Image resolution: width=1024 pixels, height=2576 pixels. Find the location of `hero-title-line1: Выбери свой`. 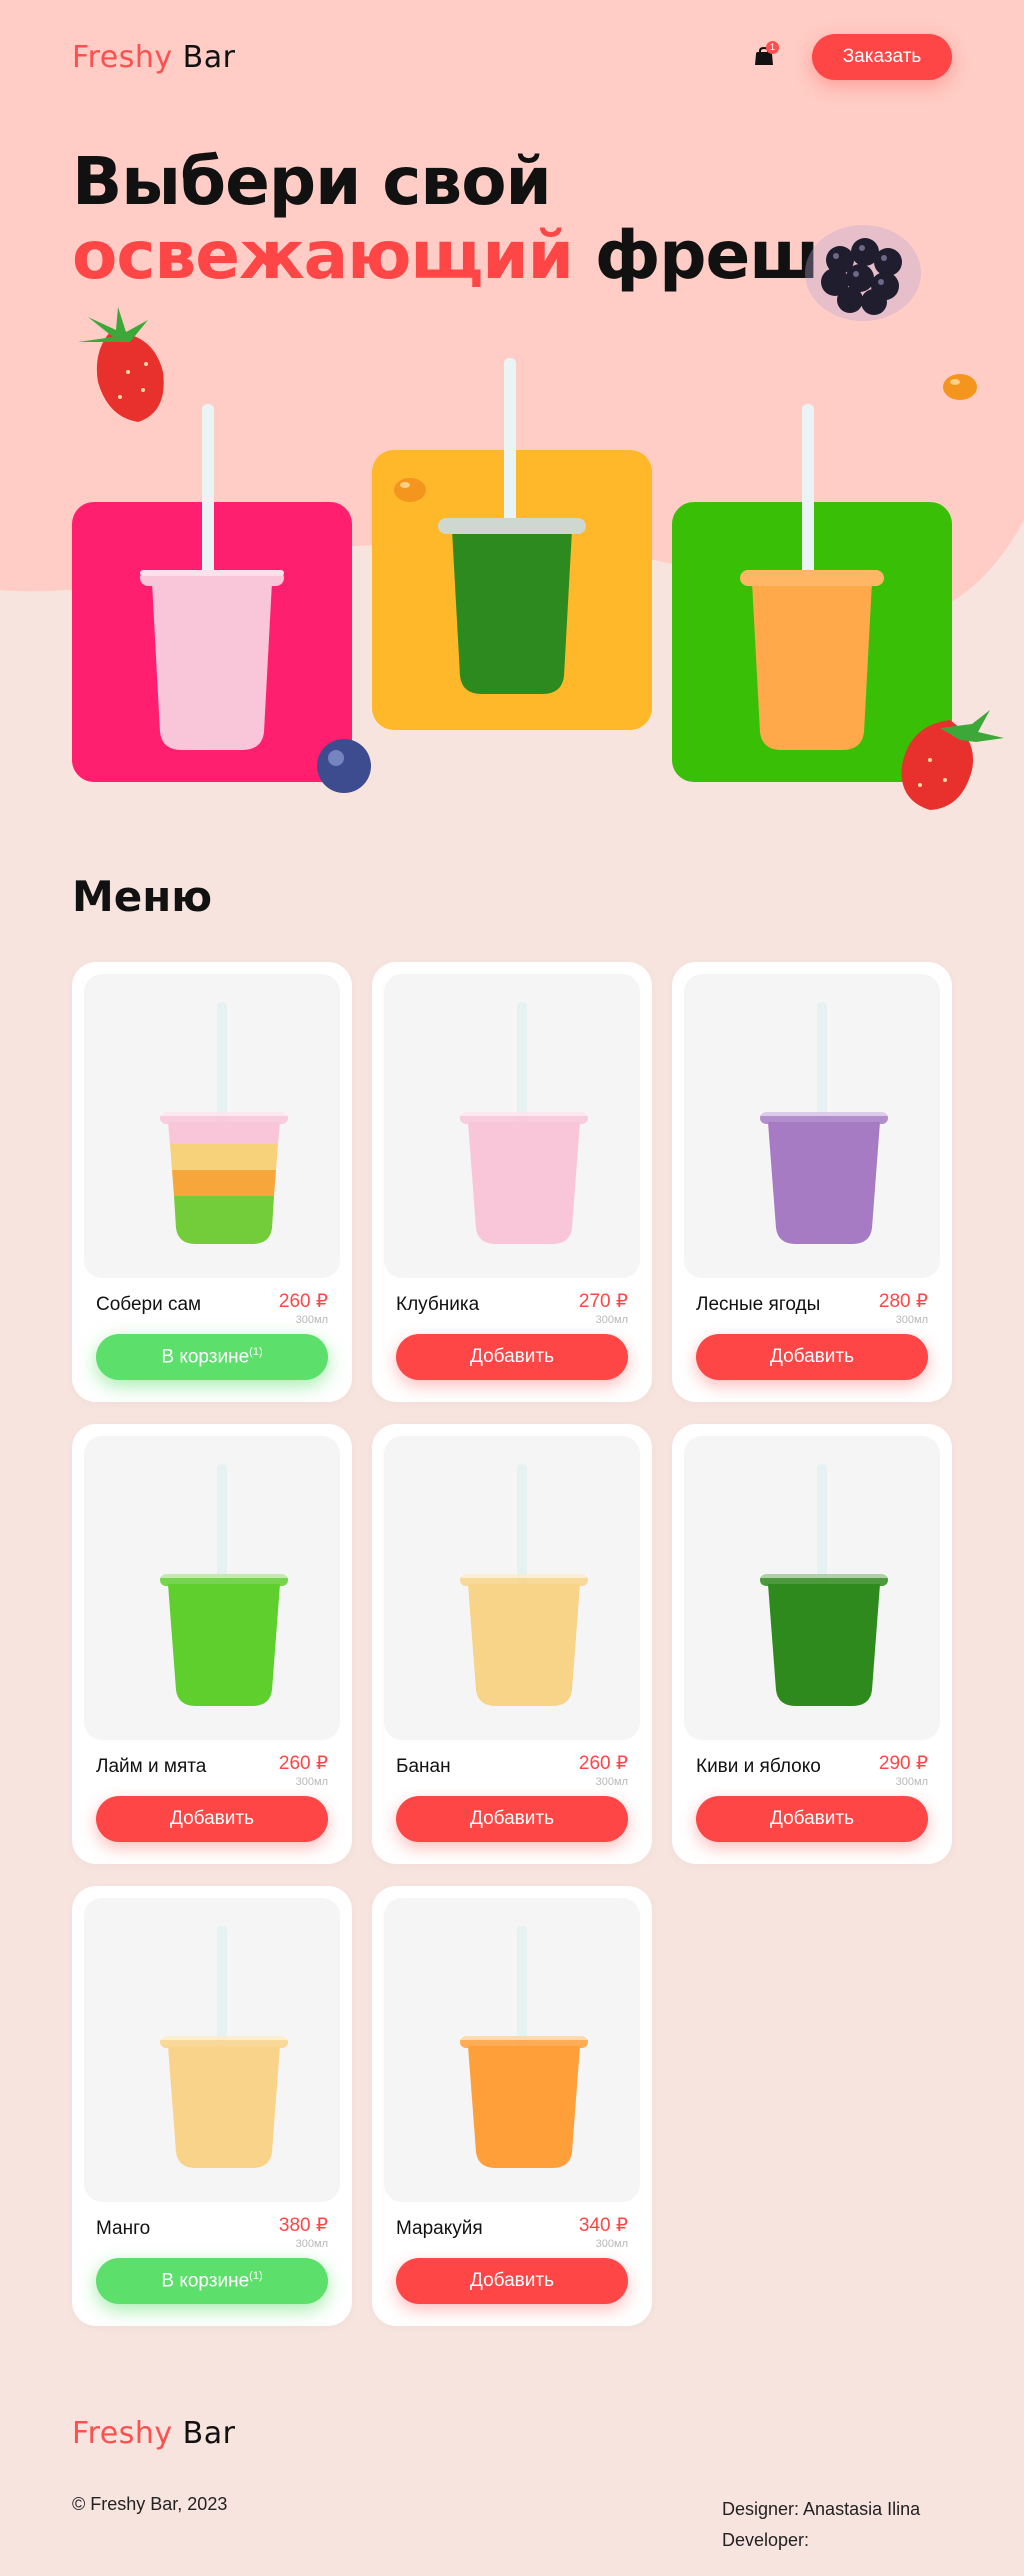

hero-title-line1: Выбери свой is located at coordinates (312, 181).